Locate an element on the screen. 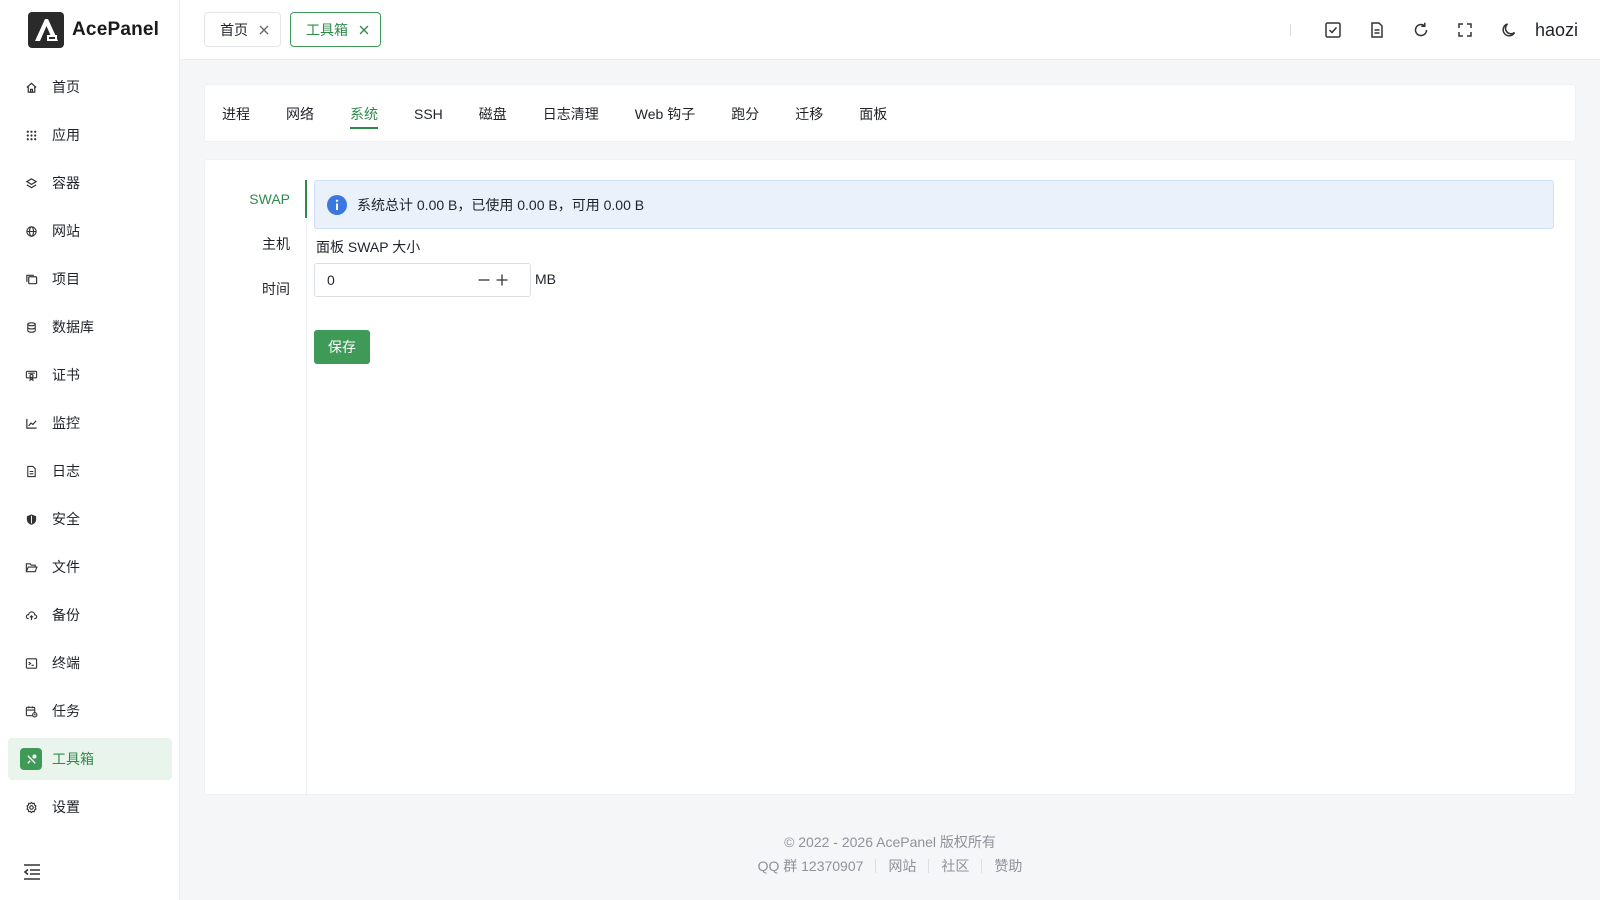 The height and width of the screenshot is (900, 1600). swap-unit: MB is located at coordinates (545, 279).